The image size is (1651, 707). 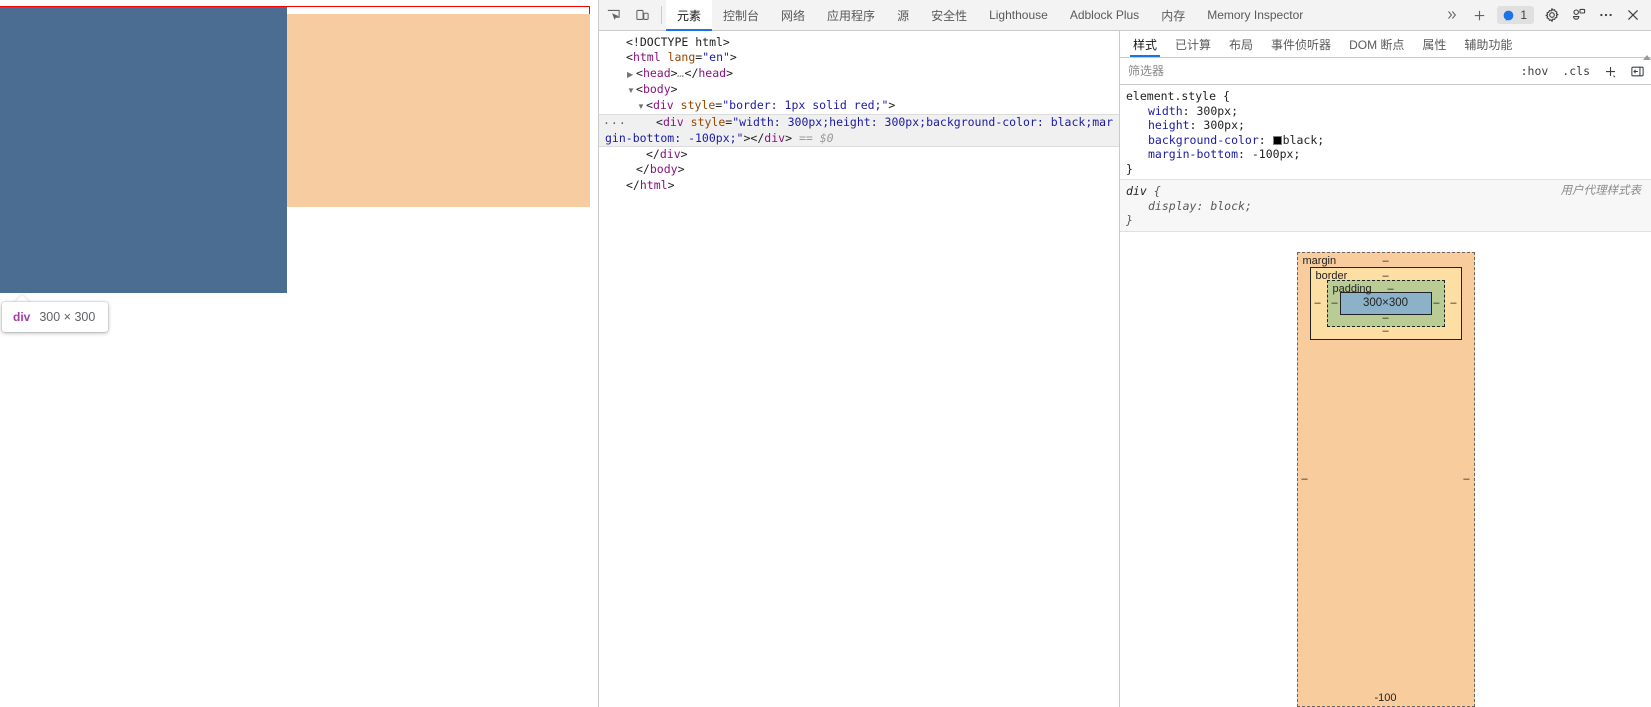 What do you see at coordinates (1301, 44) in the screenshot?
I see `styles-tab-事件侦听器: 事件侦听器` at bounding box center [1301, 44].